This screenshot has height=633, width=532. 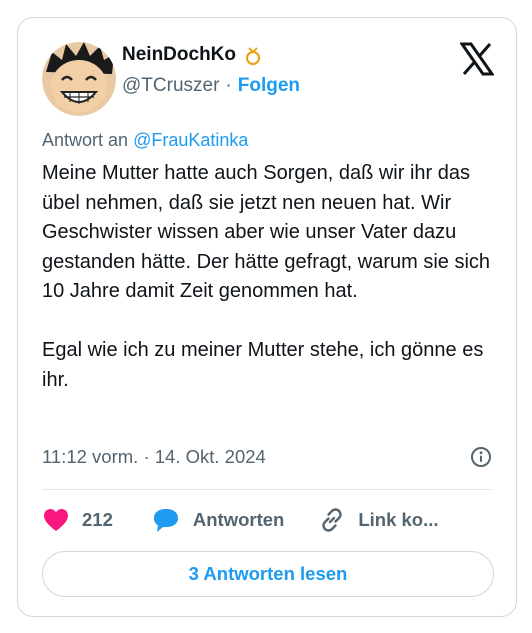 I want to click on ring-badge-icon, so click(x=253, y=56).